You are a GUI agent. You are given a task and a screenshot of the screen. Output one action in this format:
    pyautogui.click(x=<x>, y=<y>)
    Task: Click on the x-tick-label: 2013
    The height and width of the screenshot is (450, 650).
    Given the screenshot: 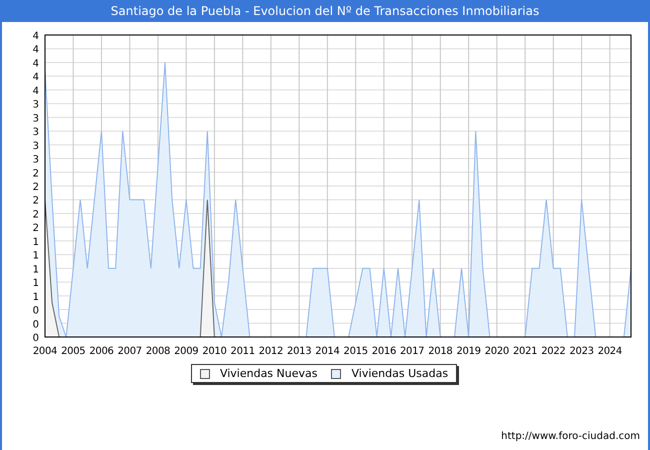 What is the action you would take?
    pyautogui.click(x=299, y=351)
    